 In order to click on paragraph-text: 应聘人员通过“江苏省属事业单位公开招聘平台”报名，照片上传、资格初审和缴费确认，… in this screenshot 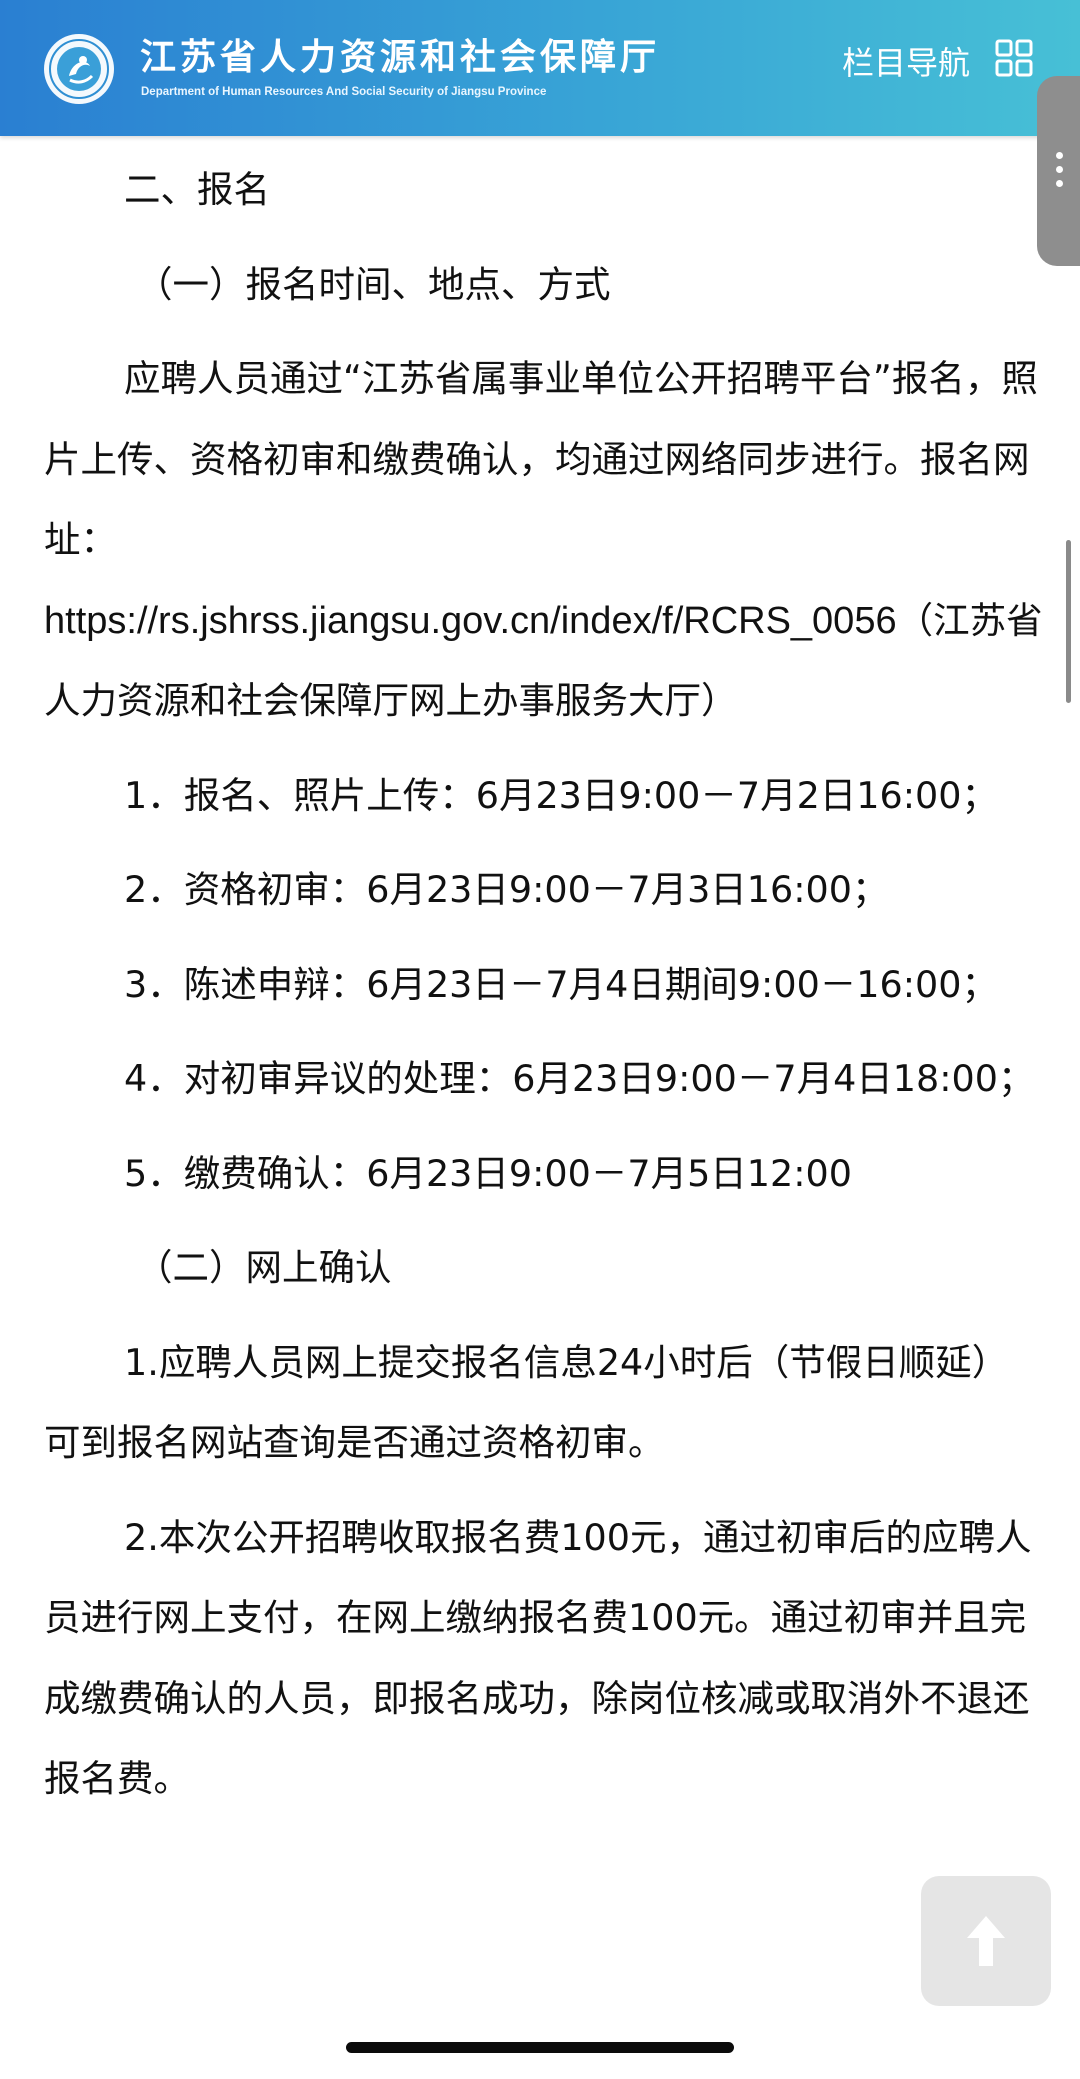, I will do `click(541, 459)`.